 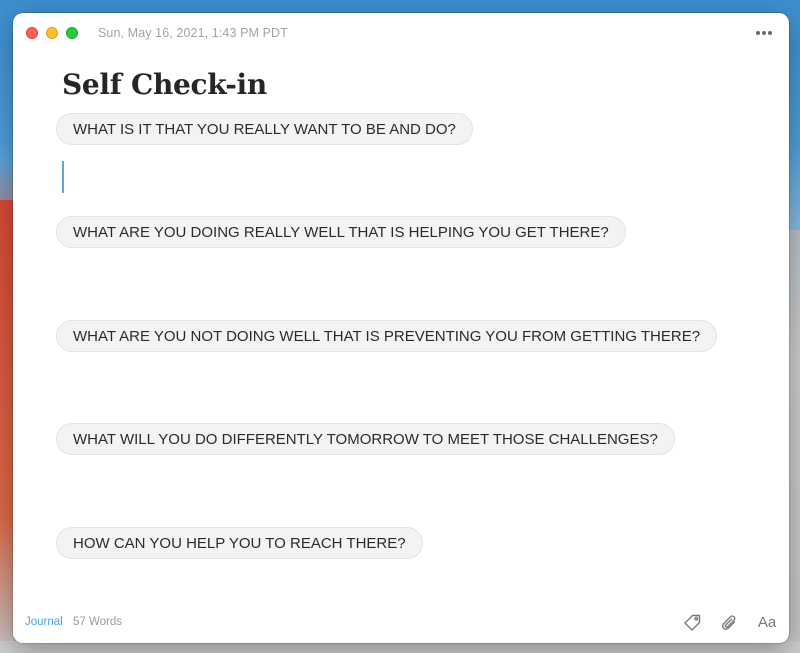 I want to click on word-count: 57 Words, so click(x=98, y=622).